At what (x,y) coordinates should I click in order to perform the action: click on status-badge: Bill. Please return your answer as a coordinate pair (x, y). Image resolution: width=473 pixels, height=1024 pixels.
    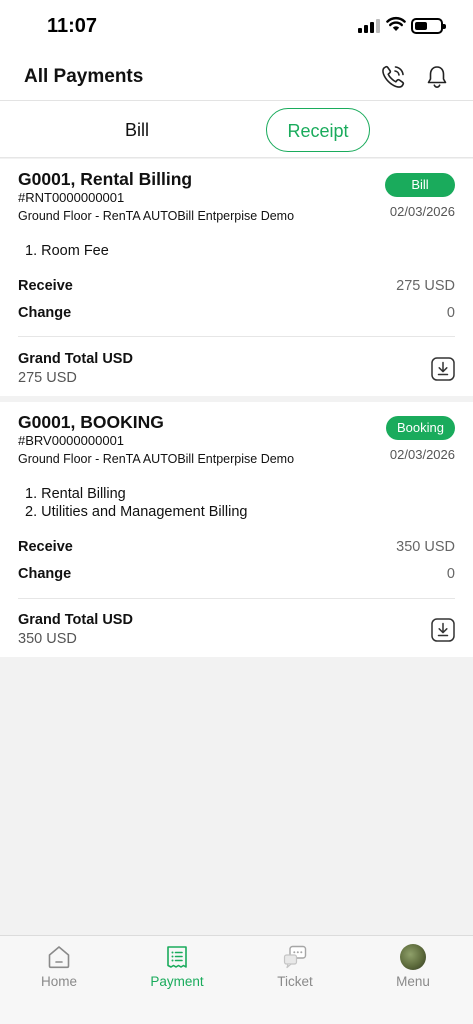
    Looking at the image, I should click on (420, 185).